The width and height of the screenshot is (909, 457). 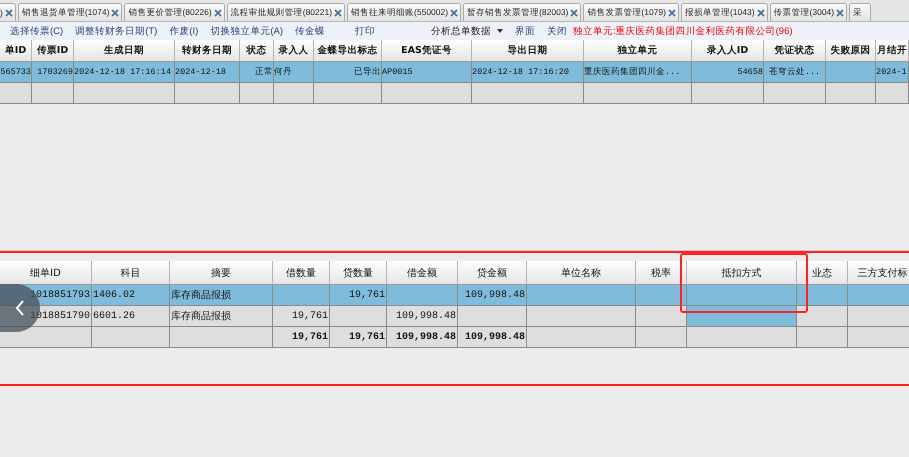 I want to click on column-header: 生成日期, so click(x=124, y=51).